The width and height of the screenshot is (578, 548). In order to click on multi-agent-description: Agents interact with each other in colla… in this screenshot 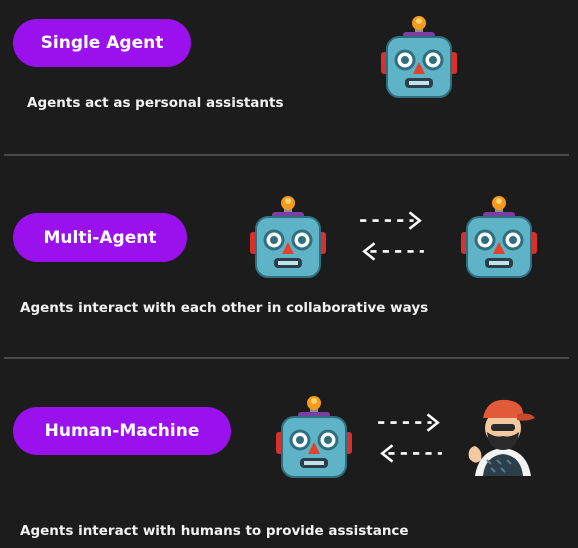, I will do `click(224, 308)`.